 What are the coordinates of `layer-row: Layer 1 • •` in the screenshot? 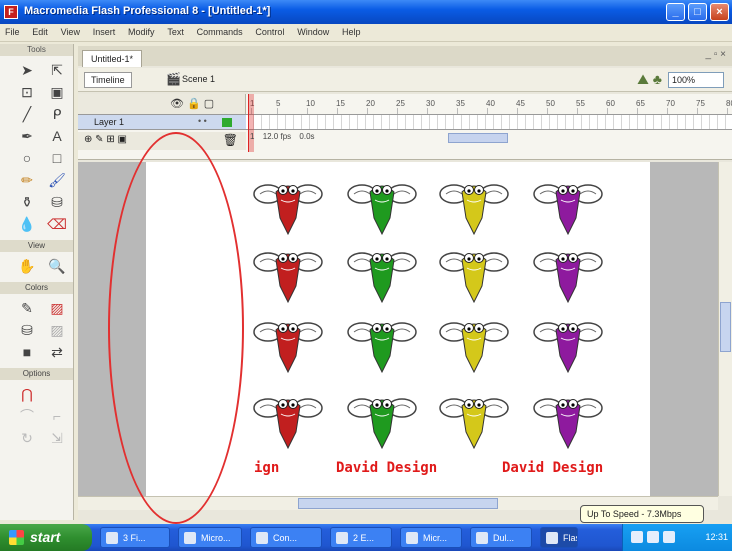 It's located at (162, 122).